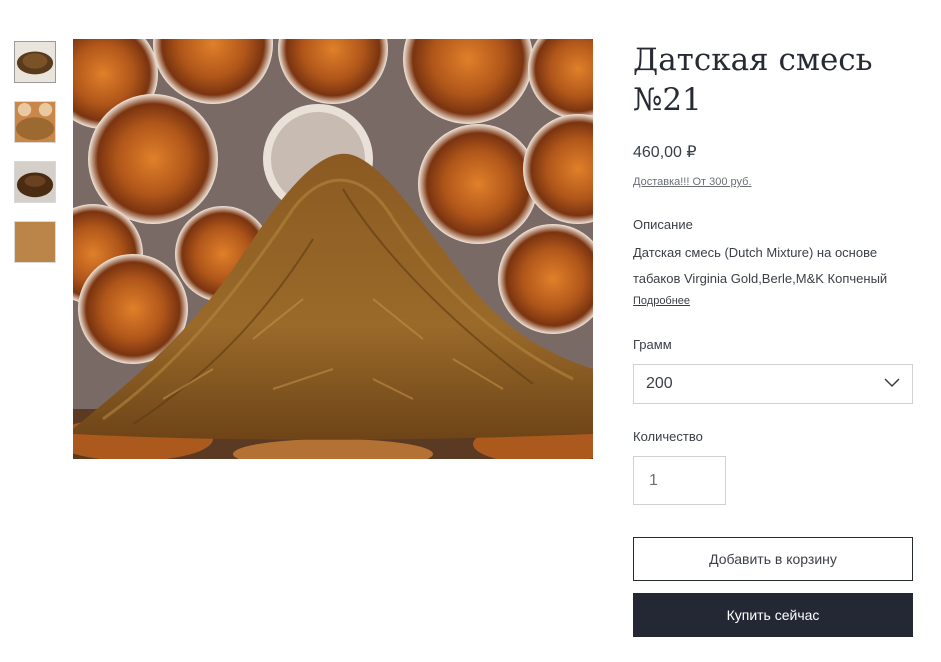  I want to click on thumbnail-4-image, so click(35, 242).